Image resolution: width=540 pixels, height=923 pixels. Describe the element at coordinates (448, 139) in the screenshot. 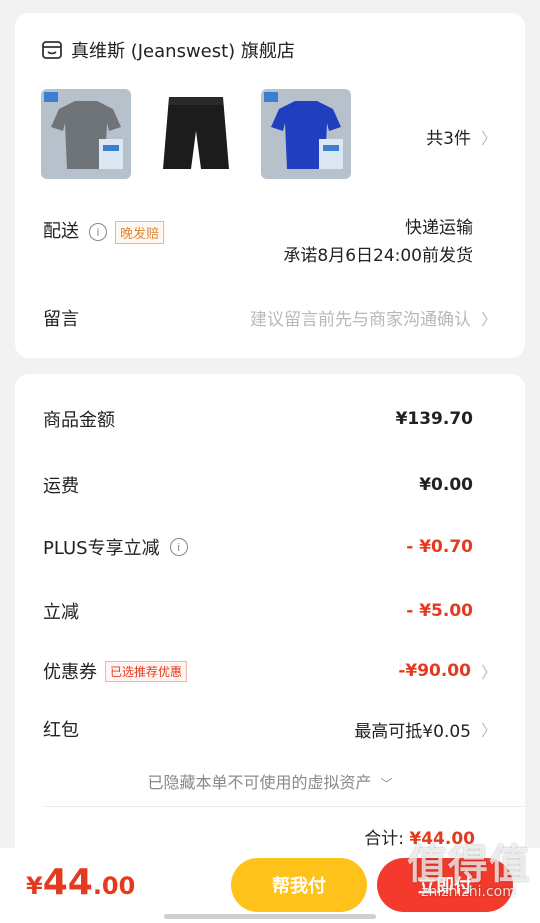

I see `item-count-label: 共3件` at that location.